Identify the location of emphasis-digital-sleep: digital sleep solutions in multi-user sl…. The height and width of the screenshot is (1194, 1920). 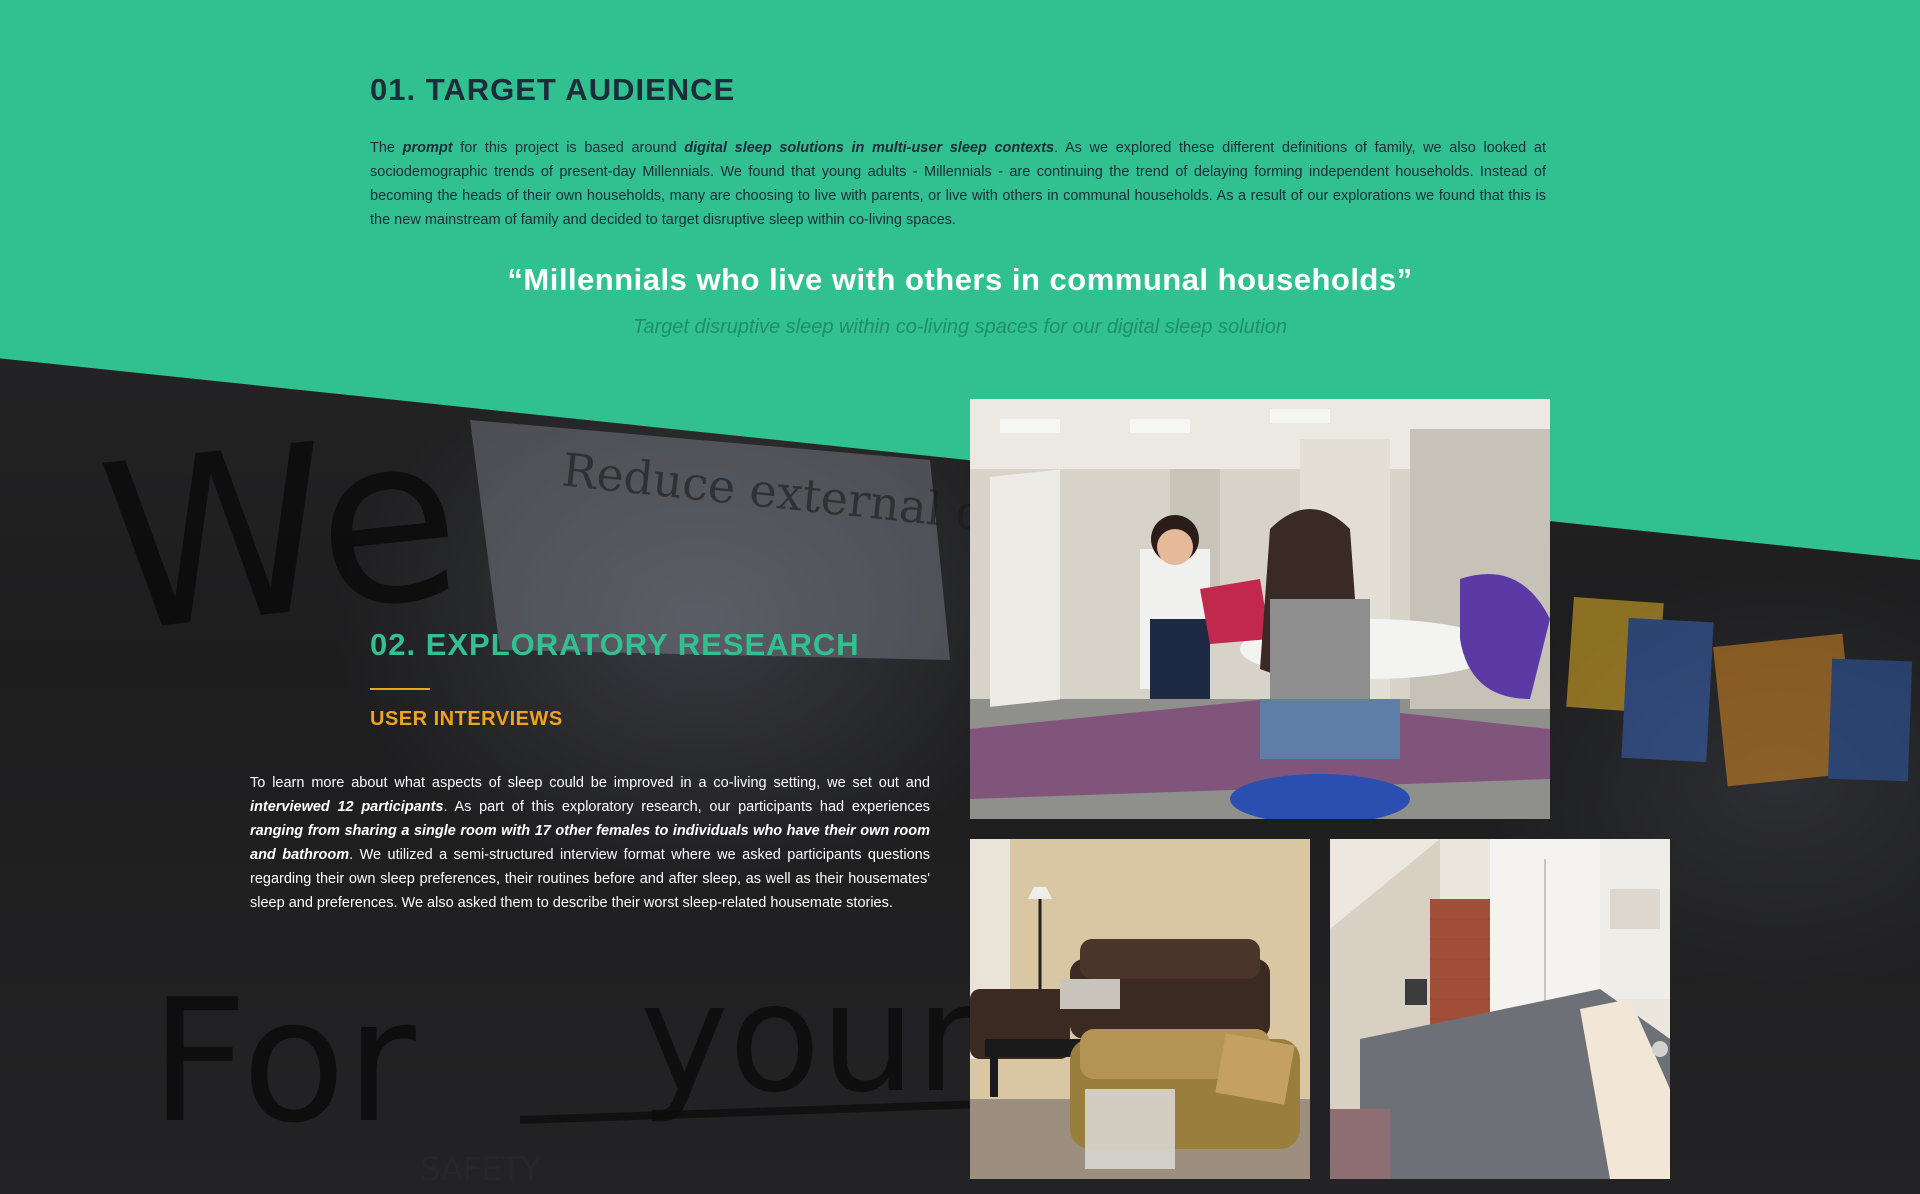
(869, 148).